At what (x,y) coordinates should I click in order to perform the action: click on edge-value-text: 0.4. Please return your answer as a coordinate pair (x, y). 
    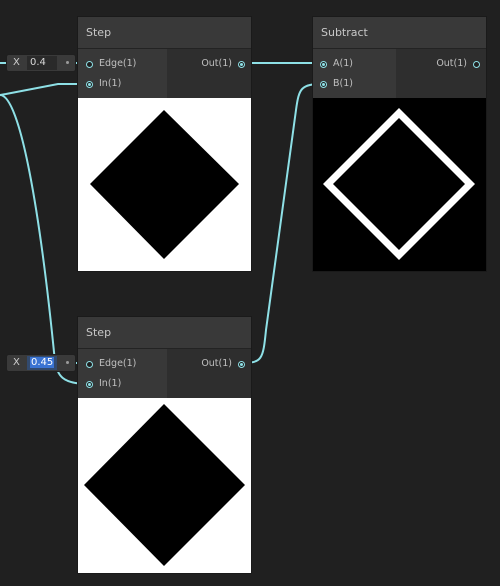
    Looking at the image, I should click on (38, 62).